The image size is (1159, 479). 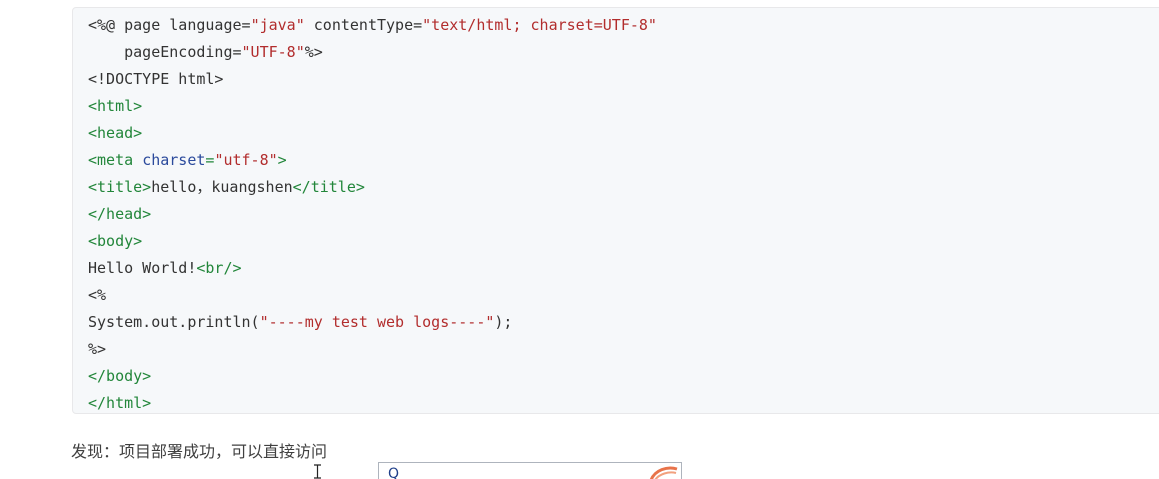 I want to click on code-line: <!DOCTYPE html>, so click(x=372, y=79).